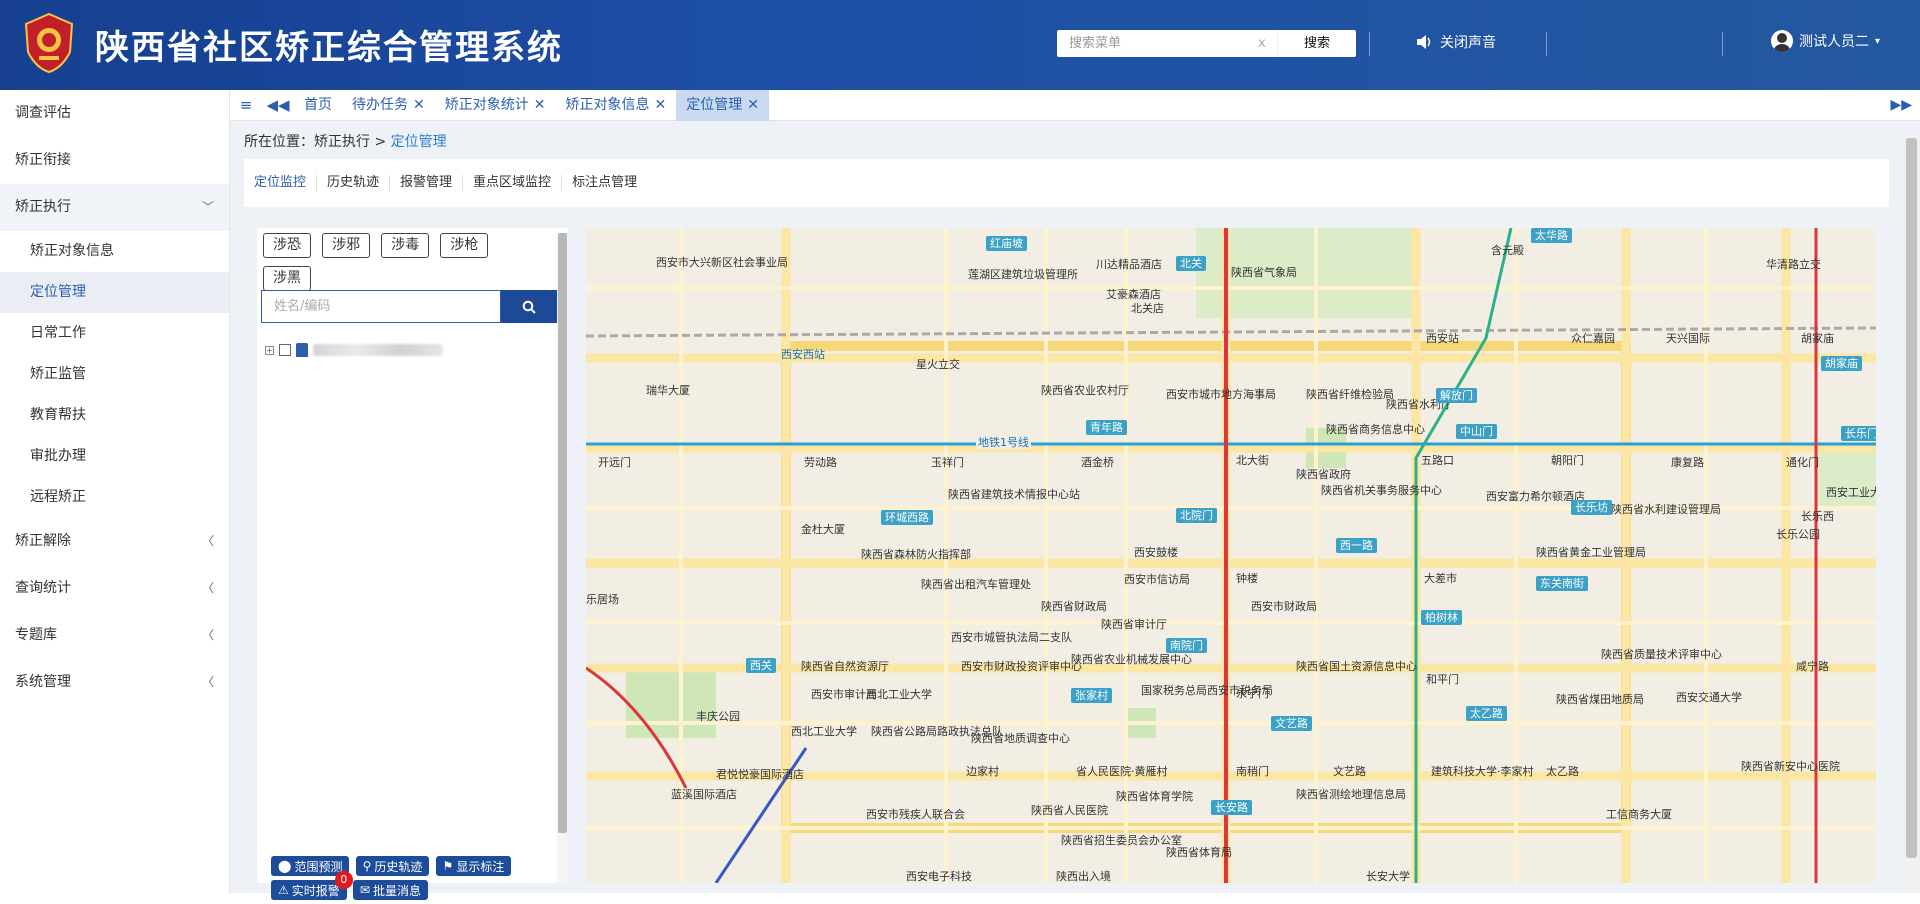  I want to click on subnav-marker-management: 标注点管理, so click(604, 183).